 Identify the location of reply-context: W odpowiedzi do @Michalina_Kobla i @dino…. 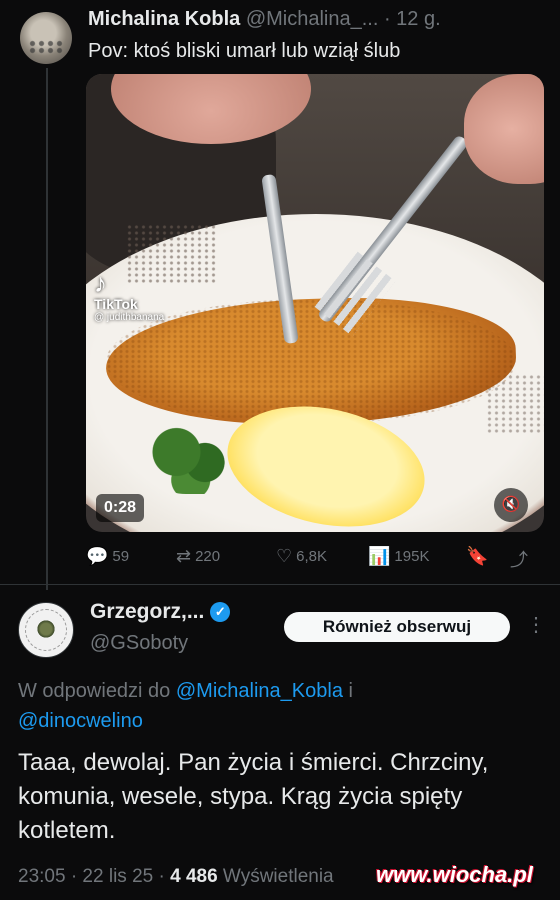
(185, 706).